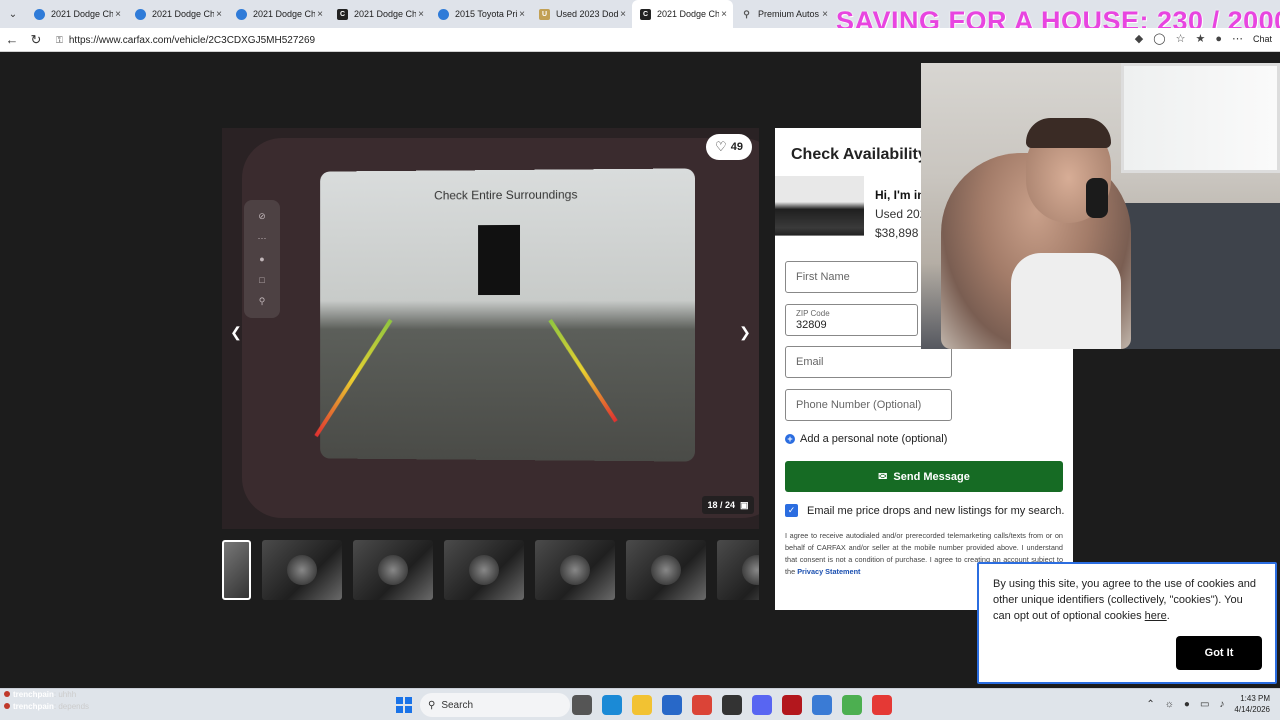 Image resolution: width=1280 pixels, height=720 pixels. What do you see at coordinates (1193, 276) in the screenshot?
I see `webcam-sofa` at bounding box center [1193, 276].